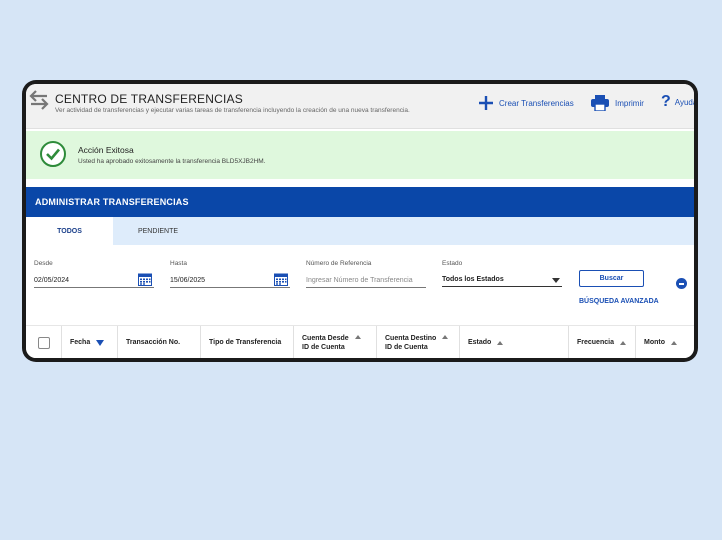  Describe the element at coordinates (149, 99) in the screenshot. I see `page-title: CENTRO DE TRANSFERENCIAS` at that location.